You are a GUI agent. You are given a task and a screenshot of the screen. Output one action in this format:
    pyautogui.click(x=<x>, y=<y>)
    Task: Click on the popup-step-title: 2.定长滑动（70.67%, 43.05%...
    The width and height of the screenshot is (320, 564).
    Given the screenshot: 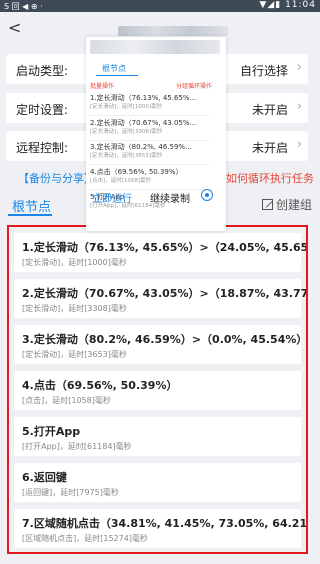 What is the action you would take?
    pyautogui.click(x=143, y=123)
    